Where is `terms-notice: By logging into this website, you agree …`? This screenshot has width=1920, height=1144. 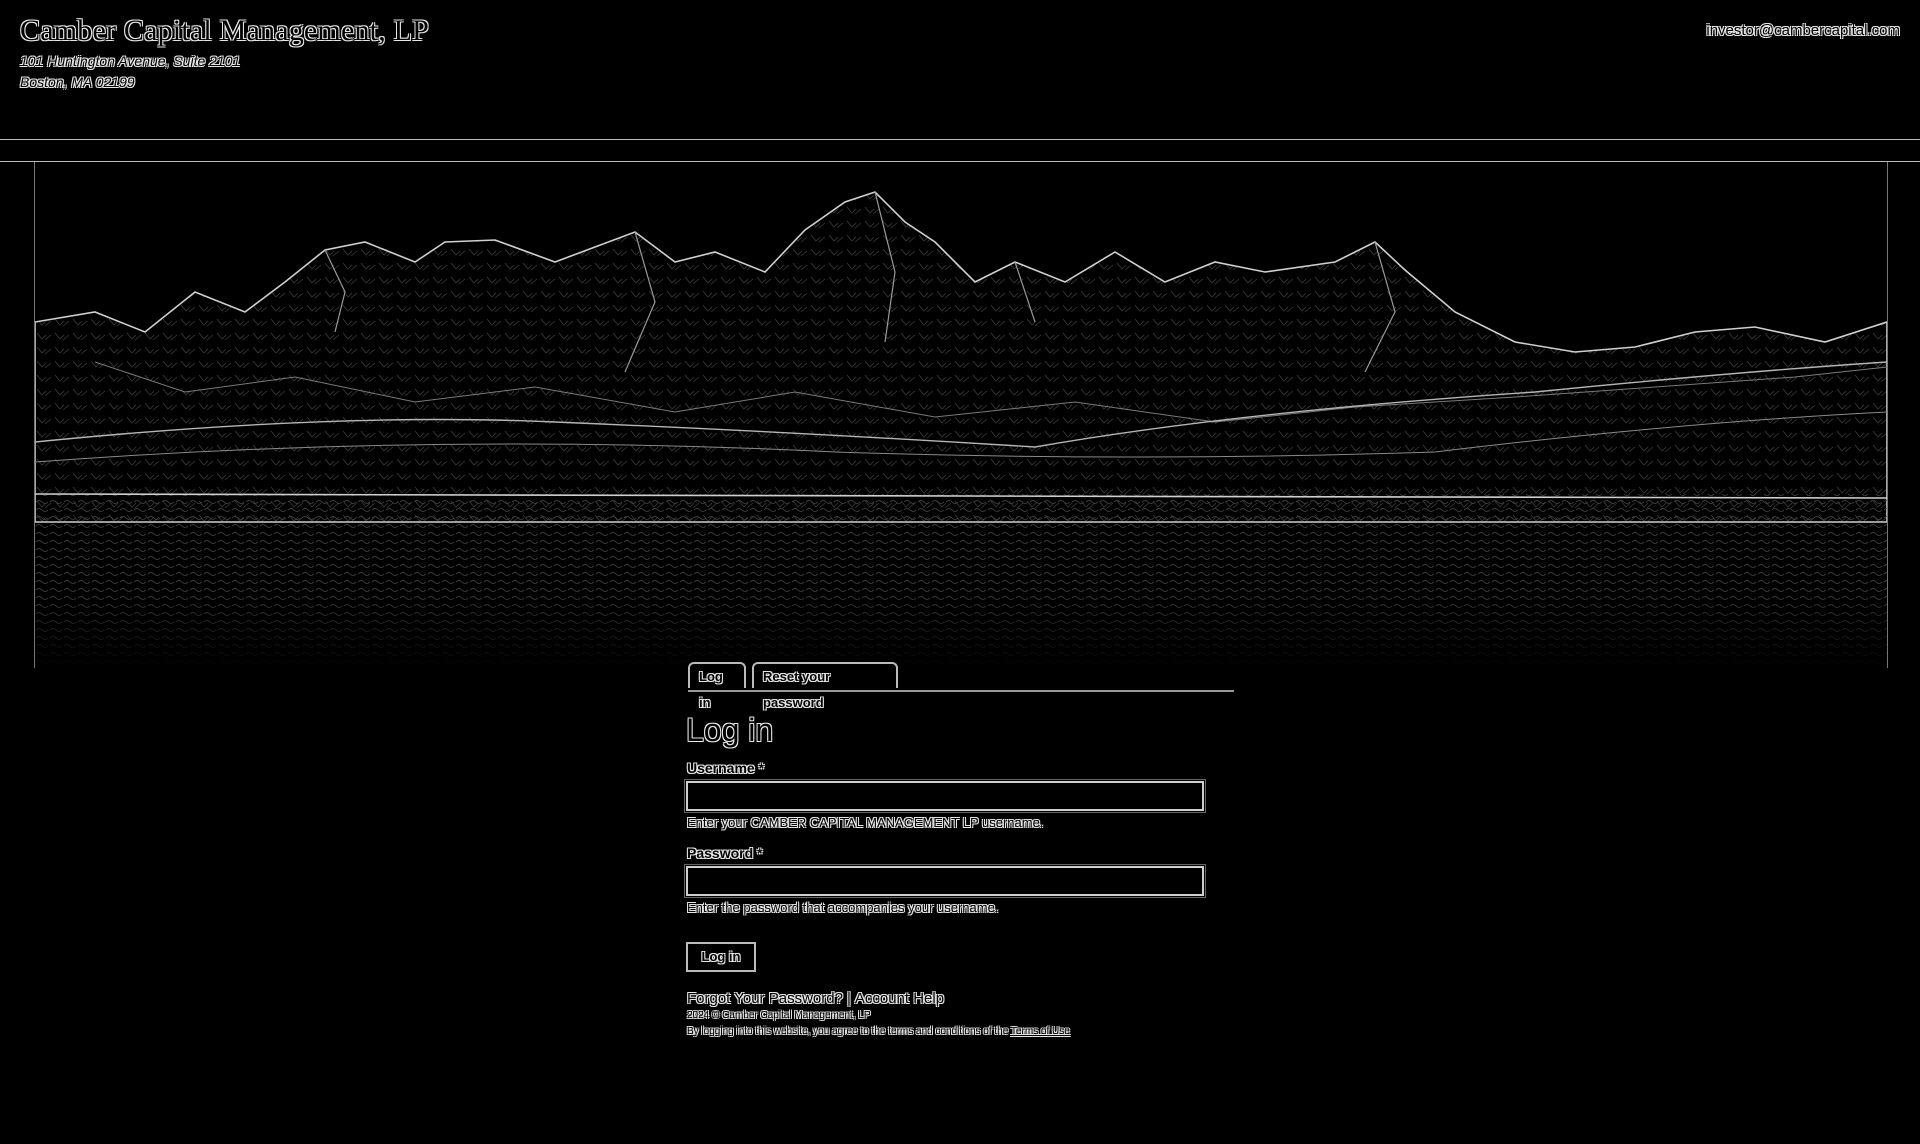 terms-notice: By logging into this website, you agree … is located at coordinates (878, 1031).